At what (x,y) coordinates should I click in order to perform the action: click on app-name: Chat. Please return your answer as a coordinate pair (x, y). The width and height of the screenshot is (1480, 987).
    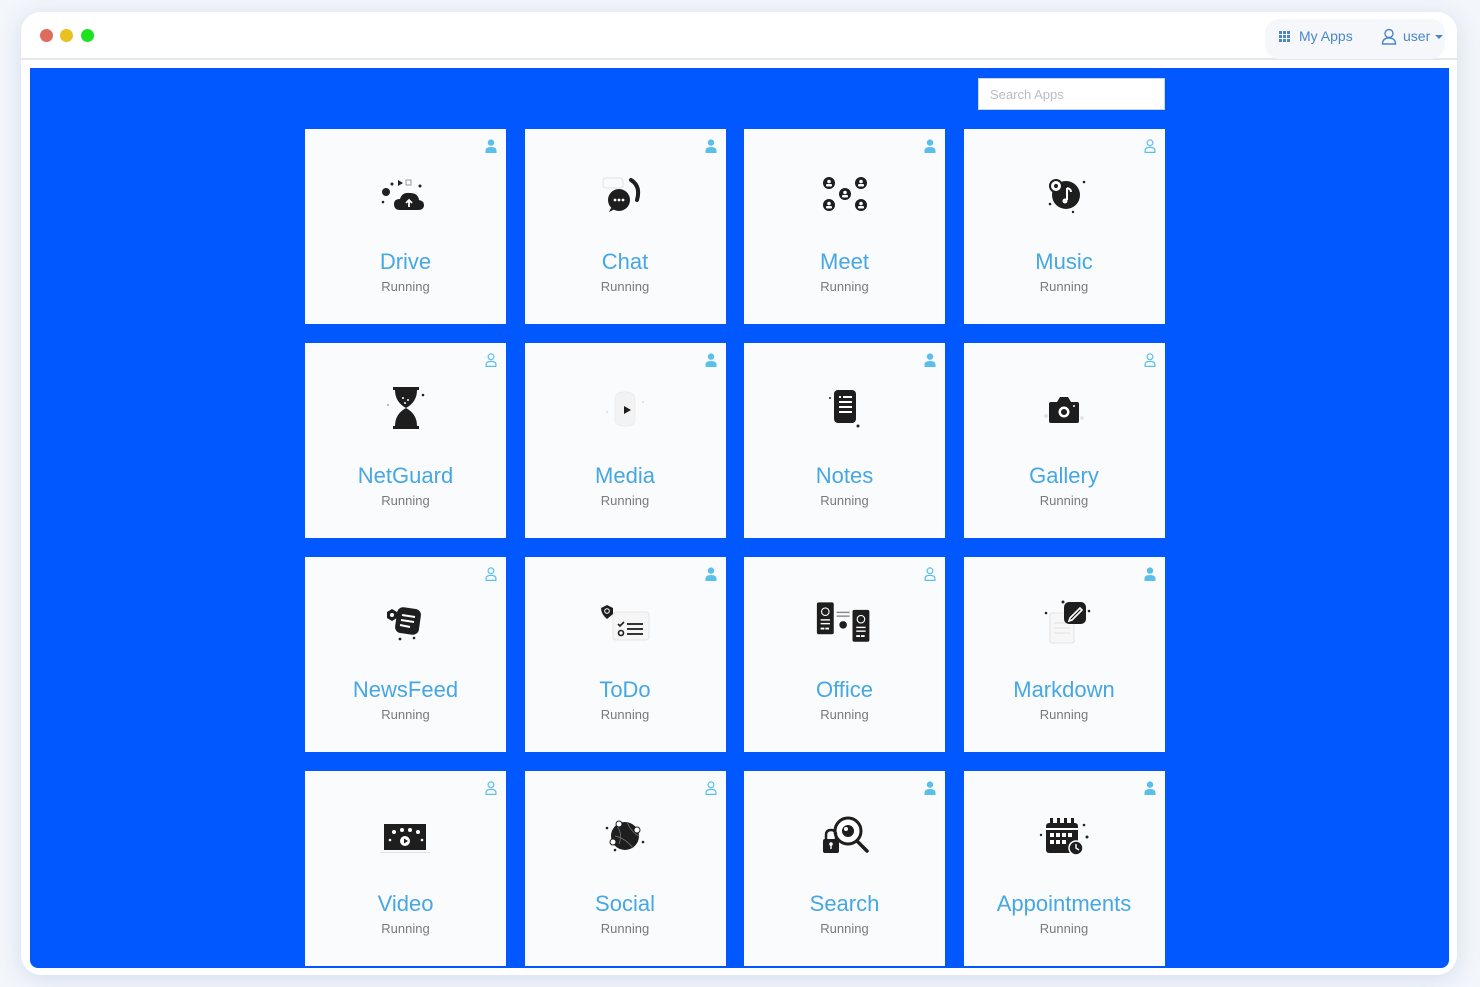
    Looking at the image, I should click on (625, 261).